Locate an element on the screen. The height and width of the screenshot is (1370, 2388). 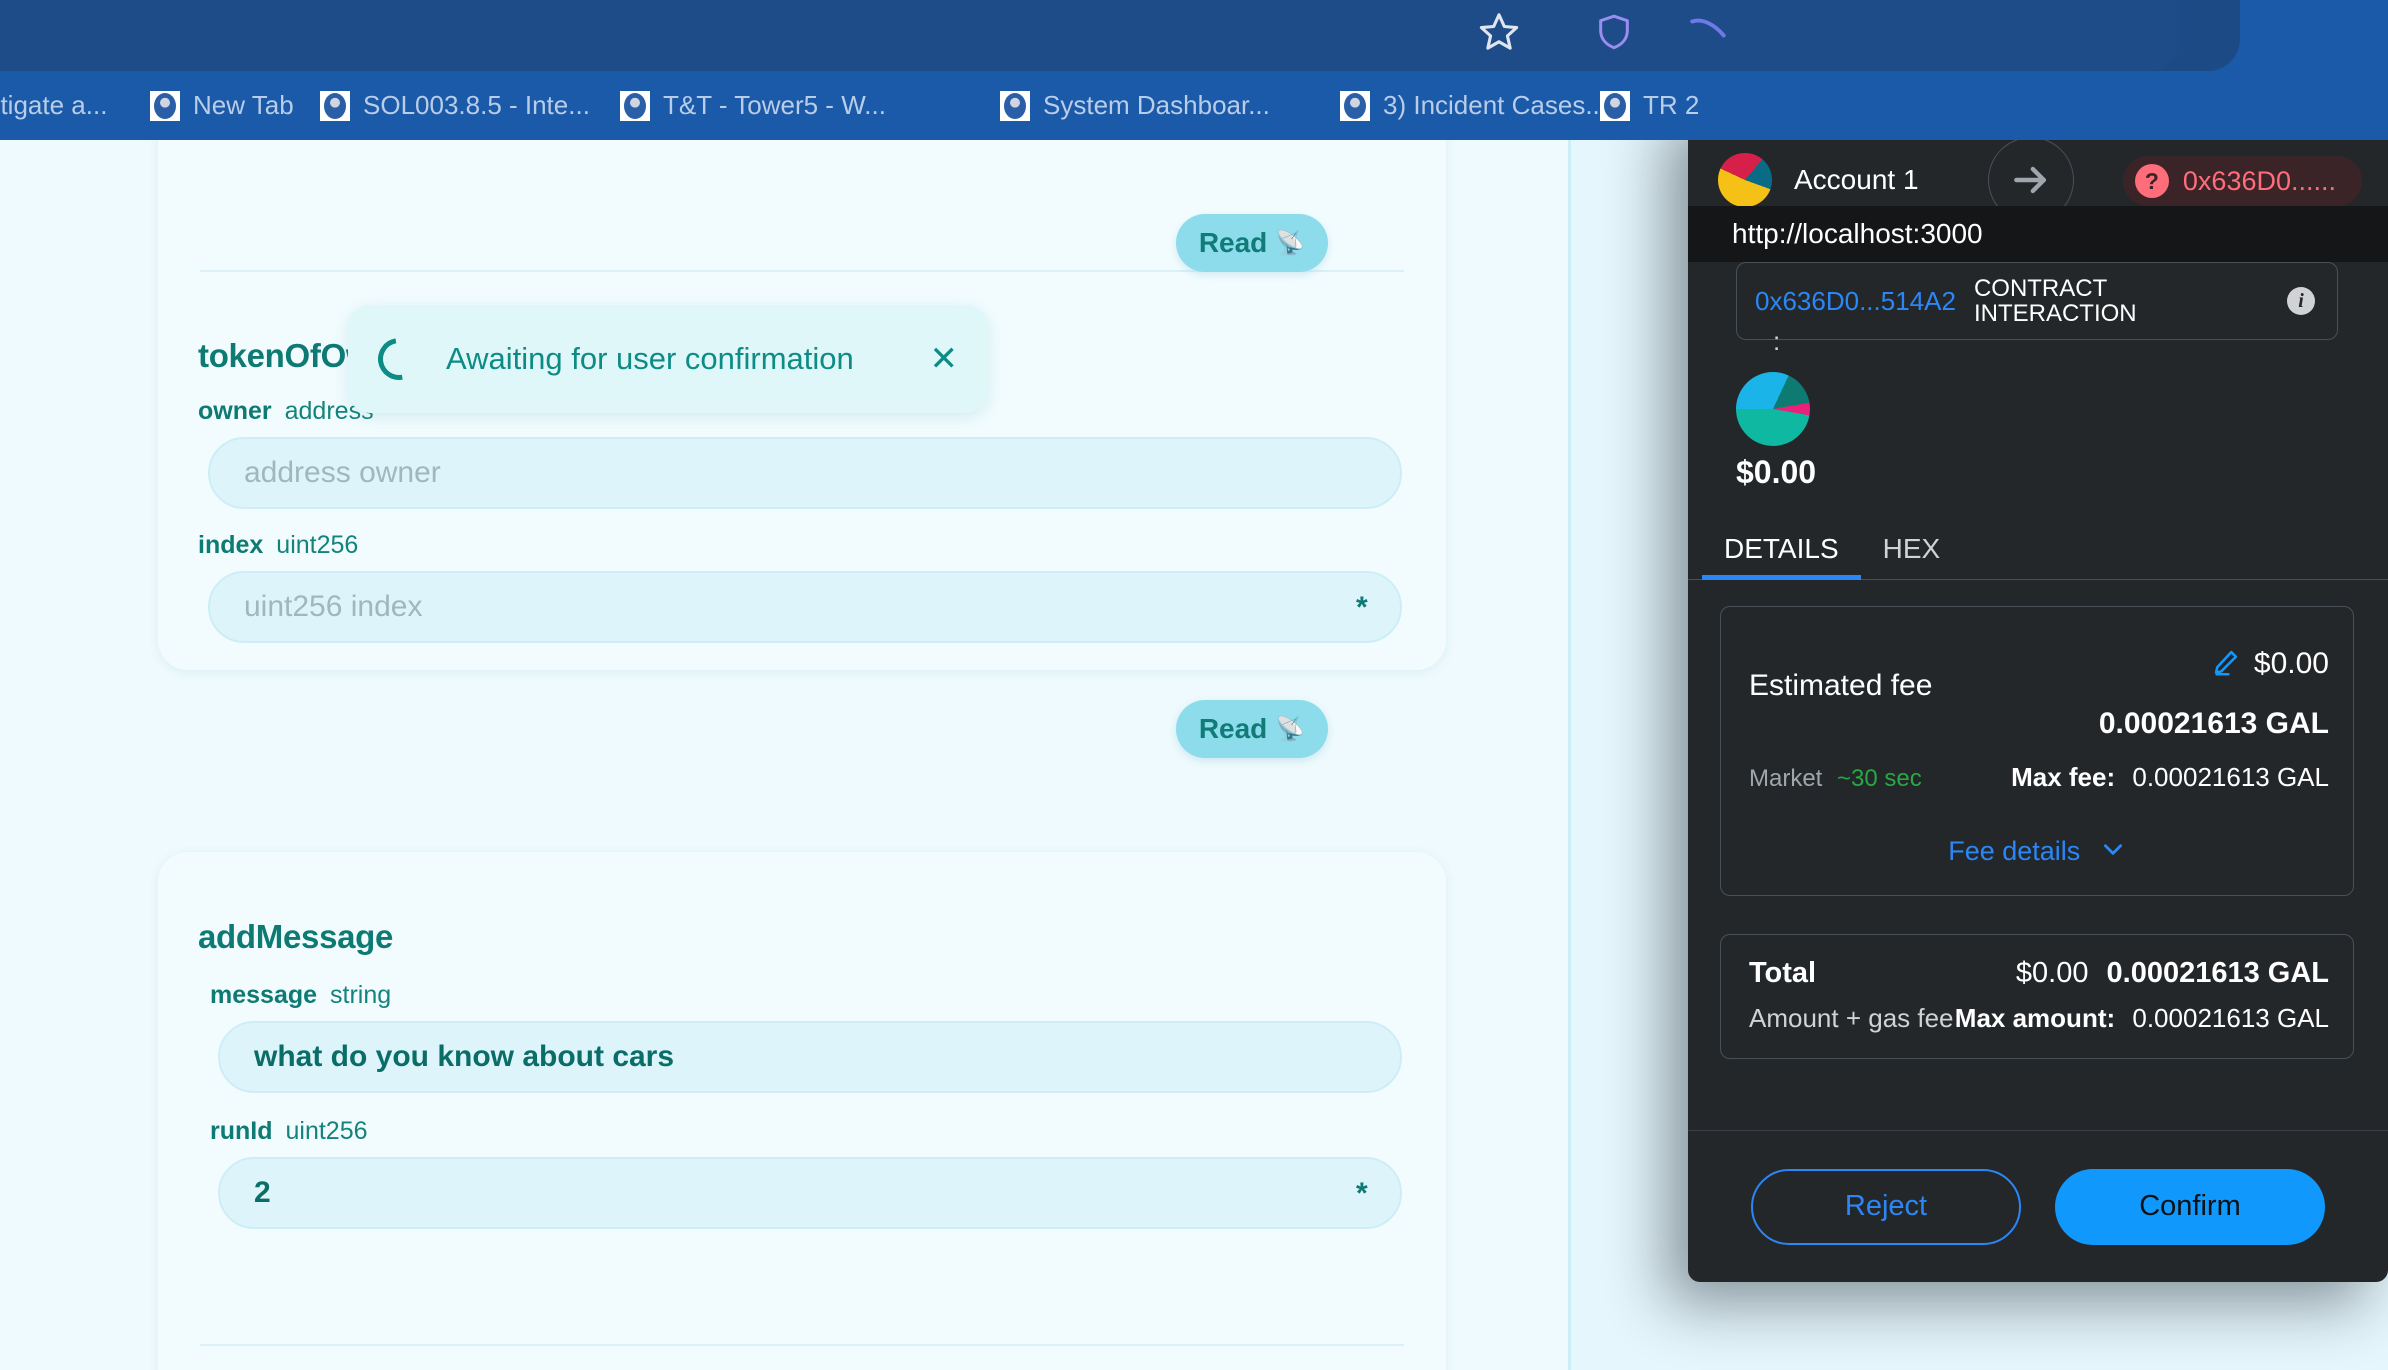
read-button-top: Read 📡 is located at coordinates (1252, 243).